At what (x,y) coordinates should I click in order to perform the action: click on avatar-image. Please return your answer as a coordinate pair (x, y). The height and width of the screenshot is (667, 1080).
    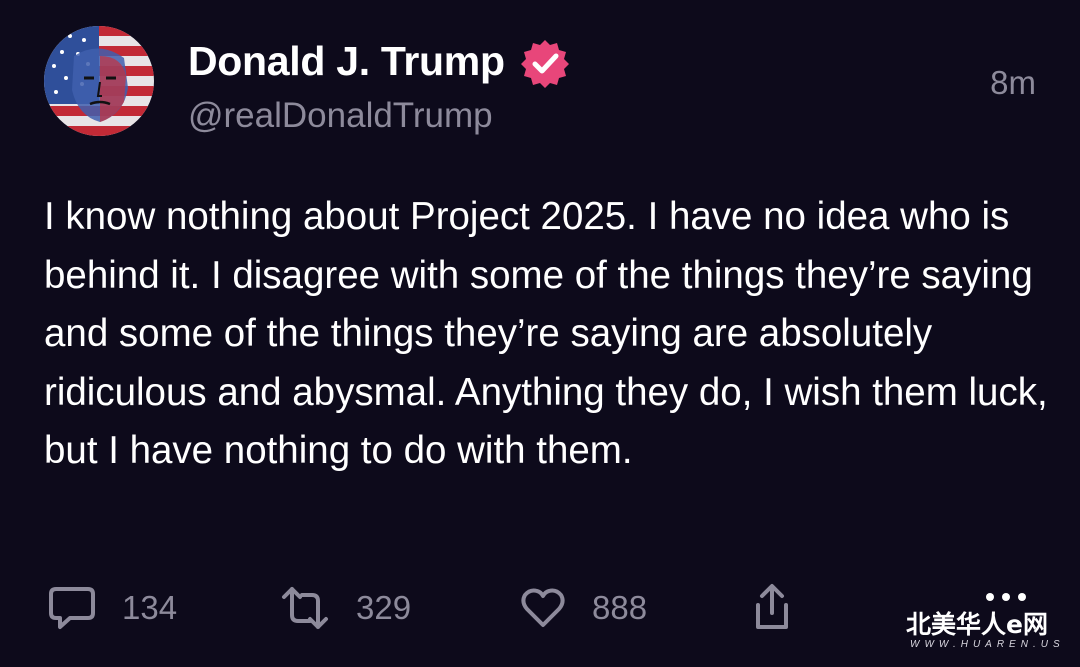
    Looking at the image, I should click on (99, 81).